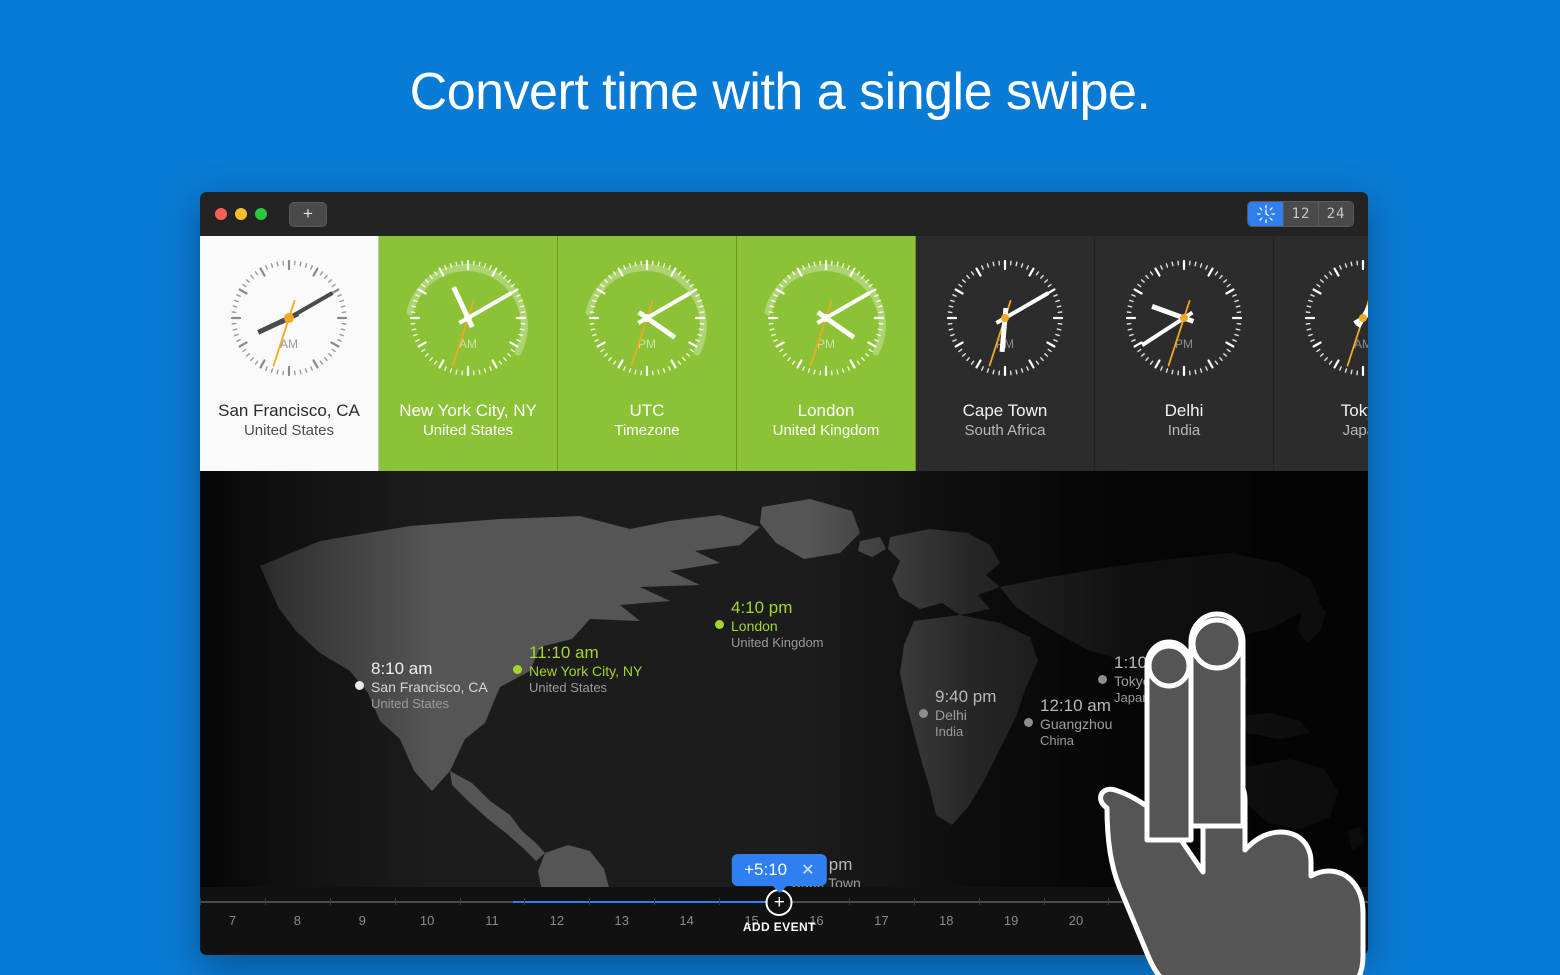 Image resolution: width=1560 pixels, height=975 pixels. I want to click on clock-card: PM Delhi India, so click(1184, 353).